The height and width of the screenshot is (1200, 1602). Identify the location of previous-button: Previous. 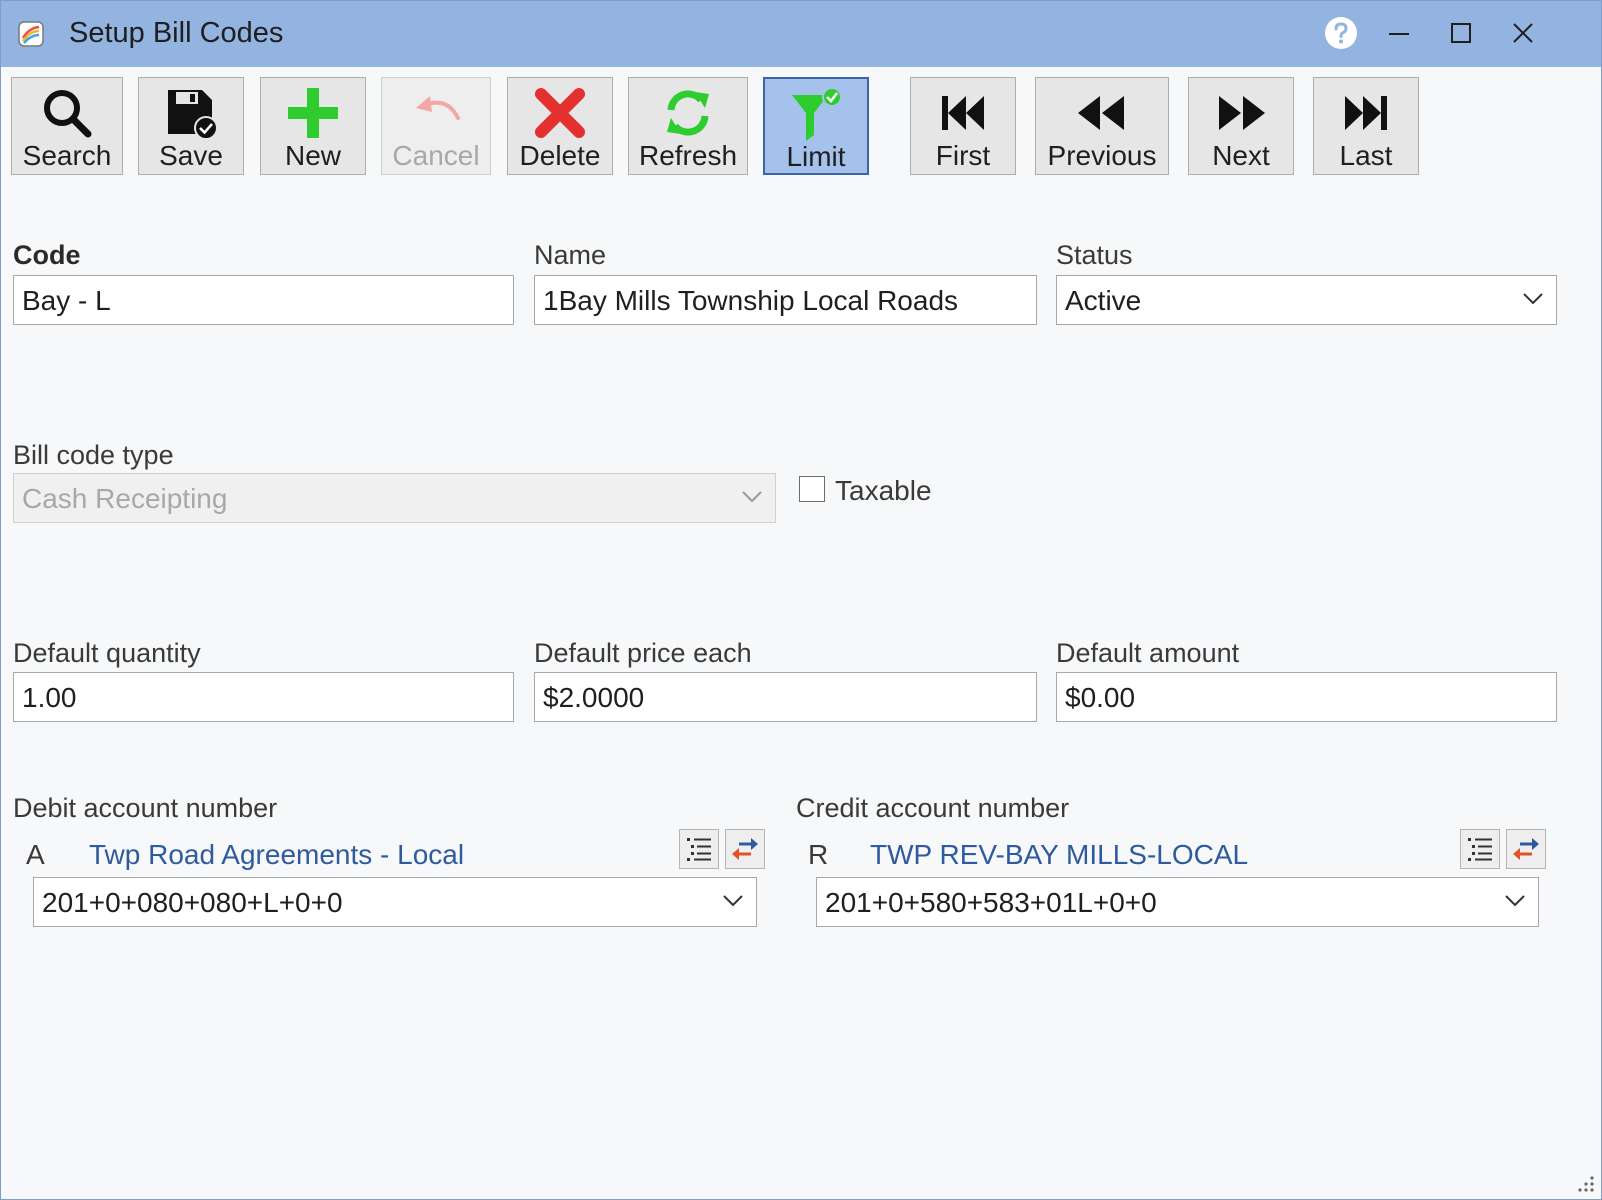
(1102, 126).